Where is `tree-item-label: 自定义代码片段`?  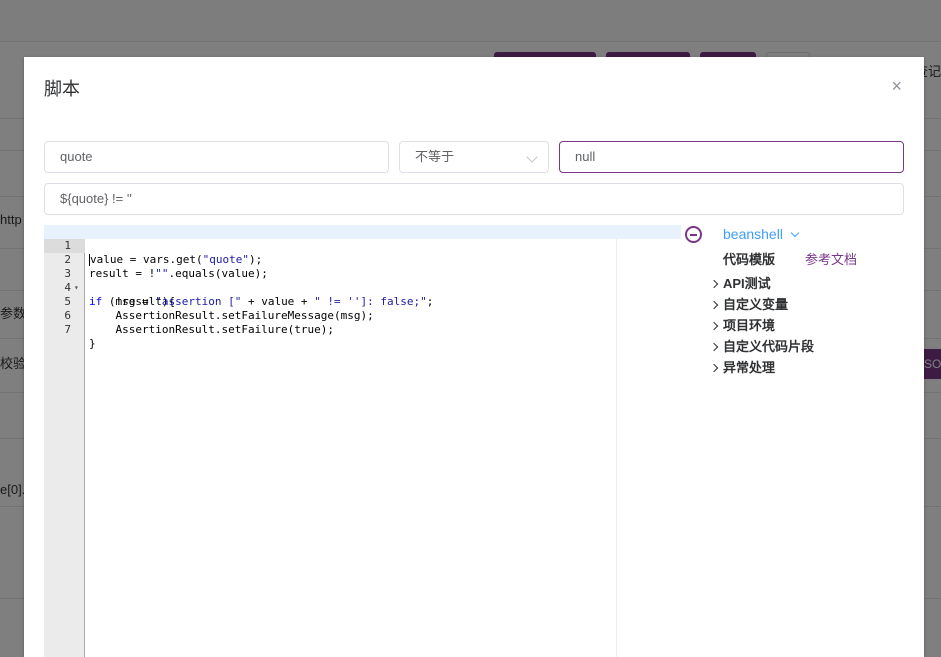 tree-item-label: 自定义代码片段 is located at coordinates (769, 346).